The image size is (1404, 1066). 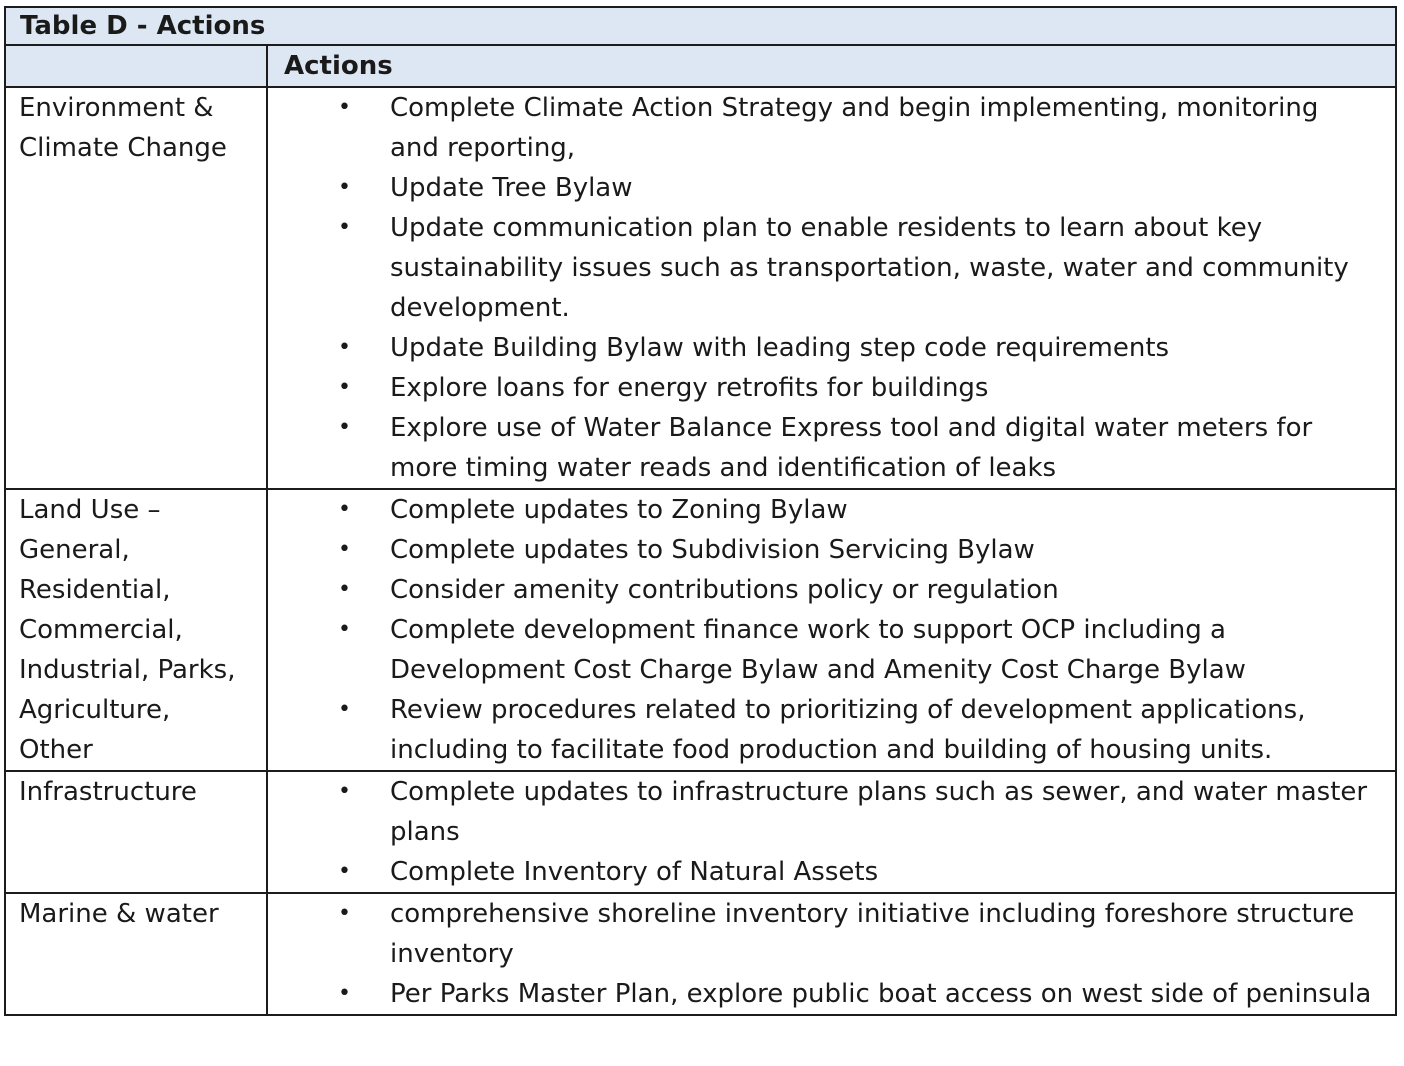 I want to click on table-header-row: Actions, so click(x=700, y=66).